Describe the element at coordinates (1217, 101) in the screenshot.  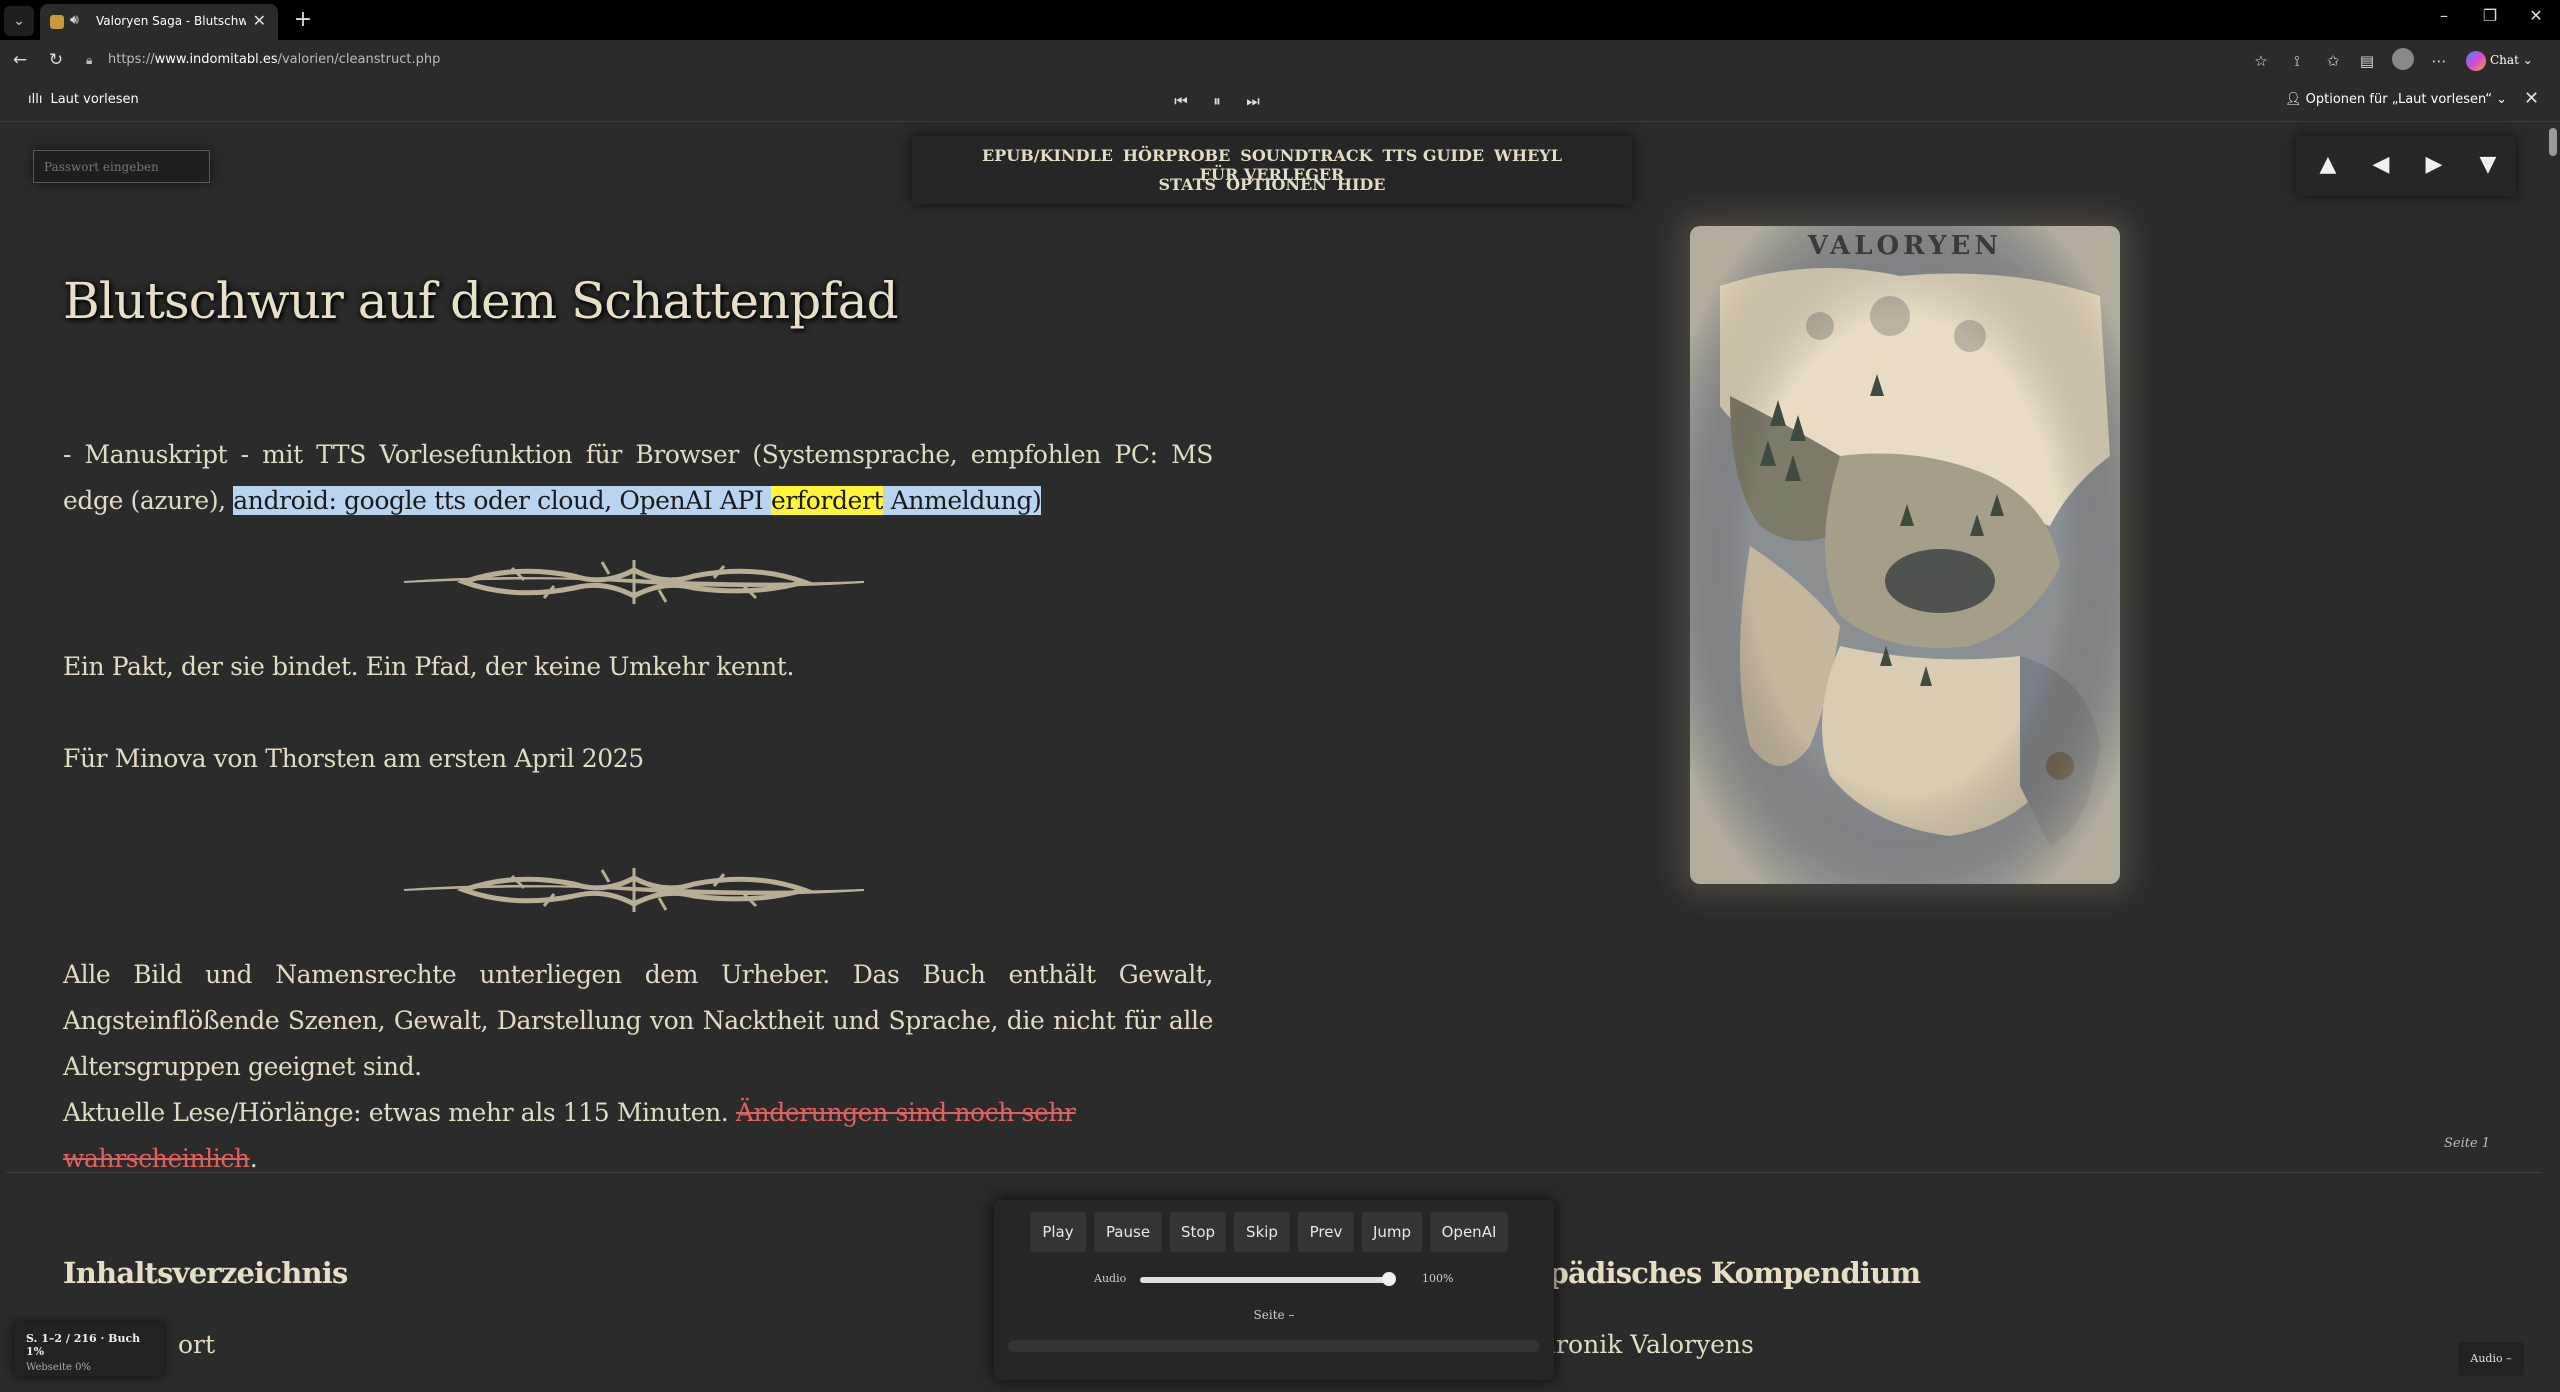
I see `pause-icon: ⏸` at that location.